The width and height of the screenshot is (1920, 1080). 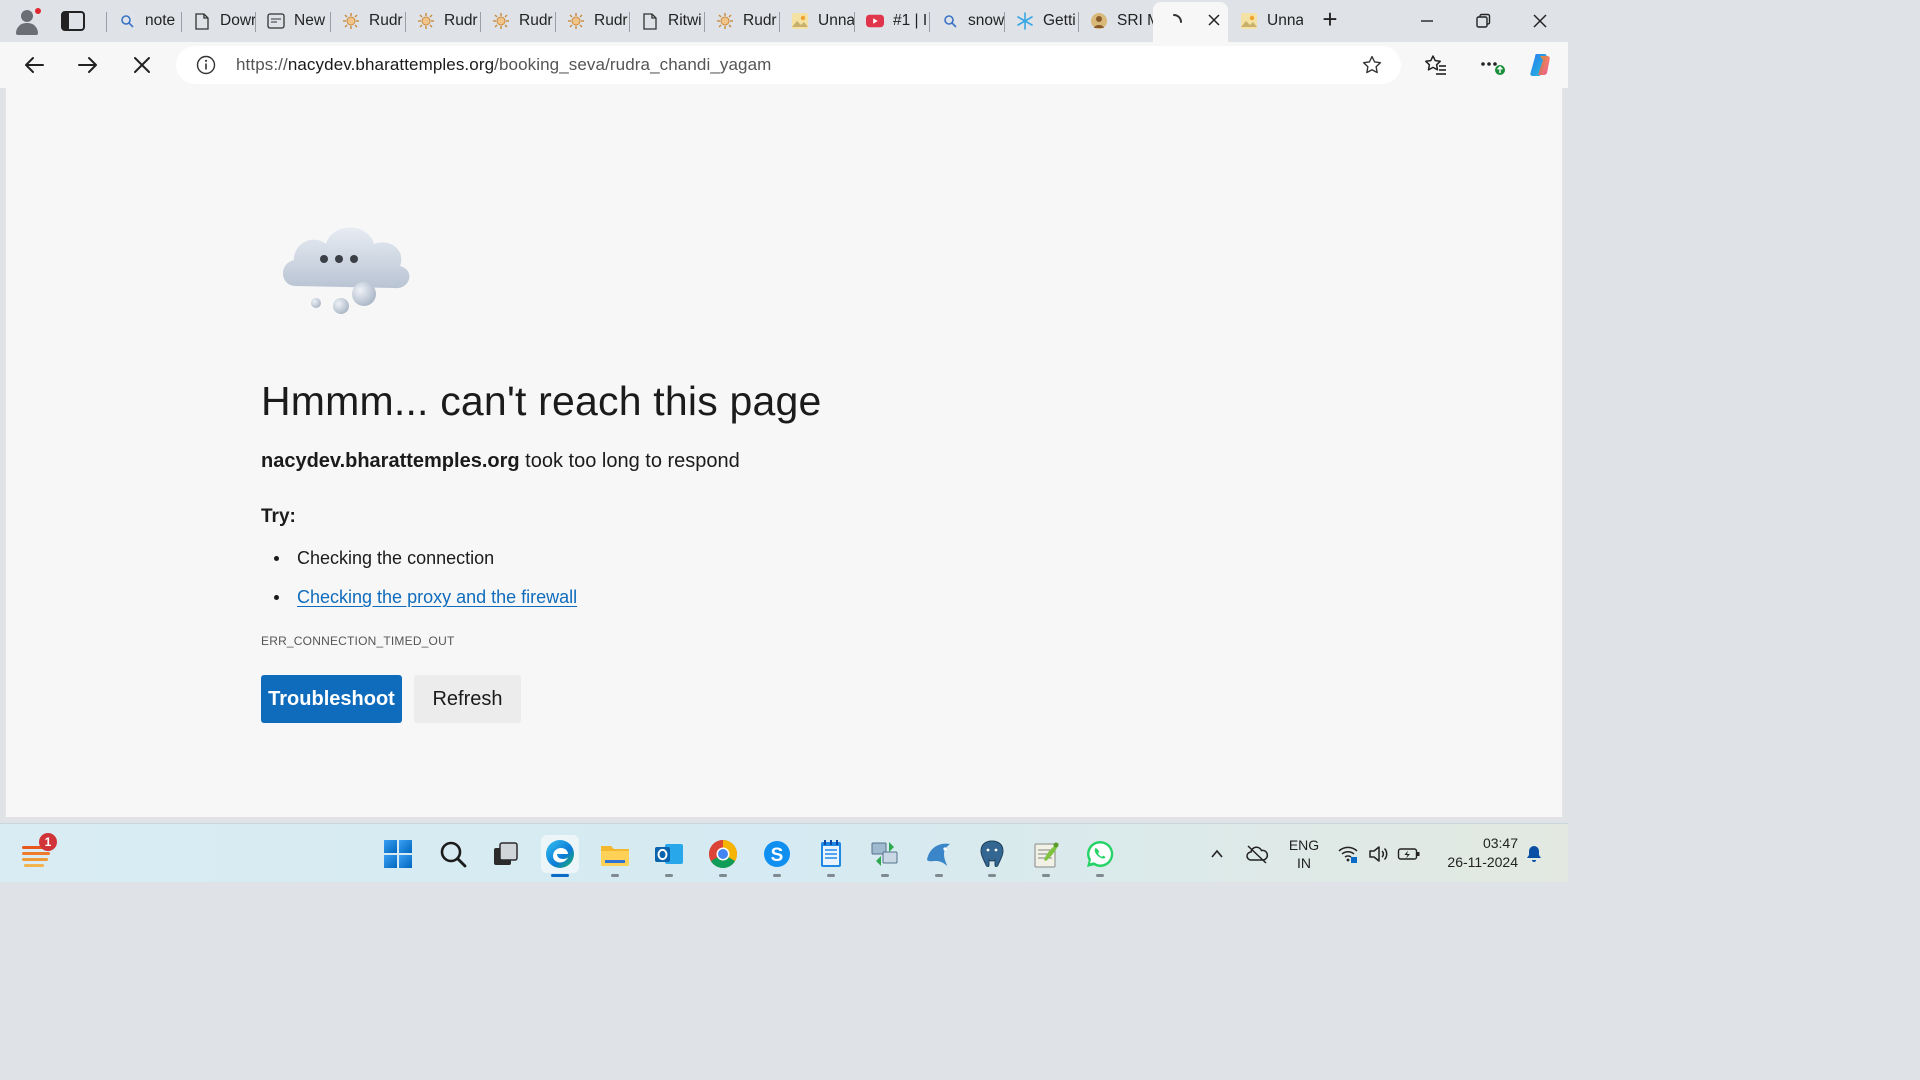 What do you see at coordinates (467, 699) in the screenshot?
I see `refresh-button: Refresh` at bounding box center [467, 699].